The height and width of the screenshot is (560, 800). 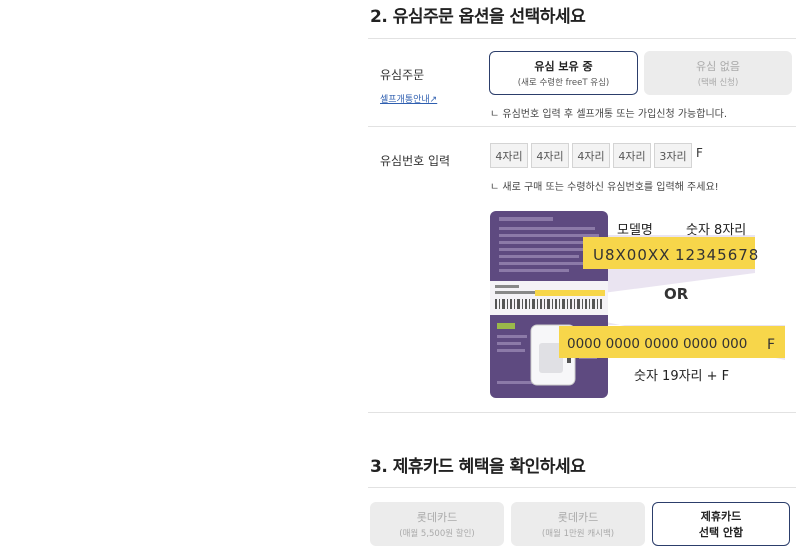 What do you see at coordinates (682, 376) in the screenshot?
I see `digits-19-label: 숫자 19자리 + F` at bounding box center [682, 376].